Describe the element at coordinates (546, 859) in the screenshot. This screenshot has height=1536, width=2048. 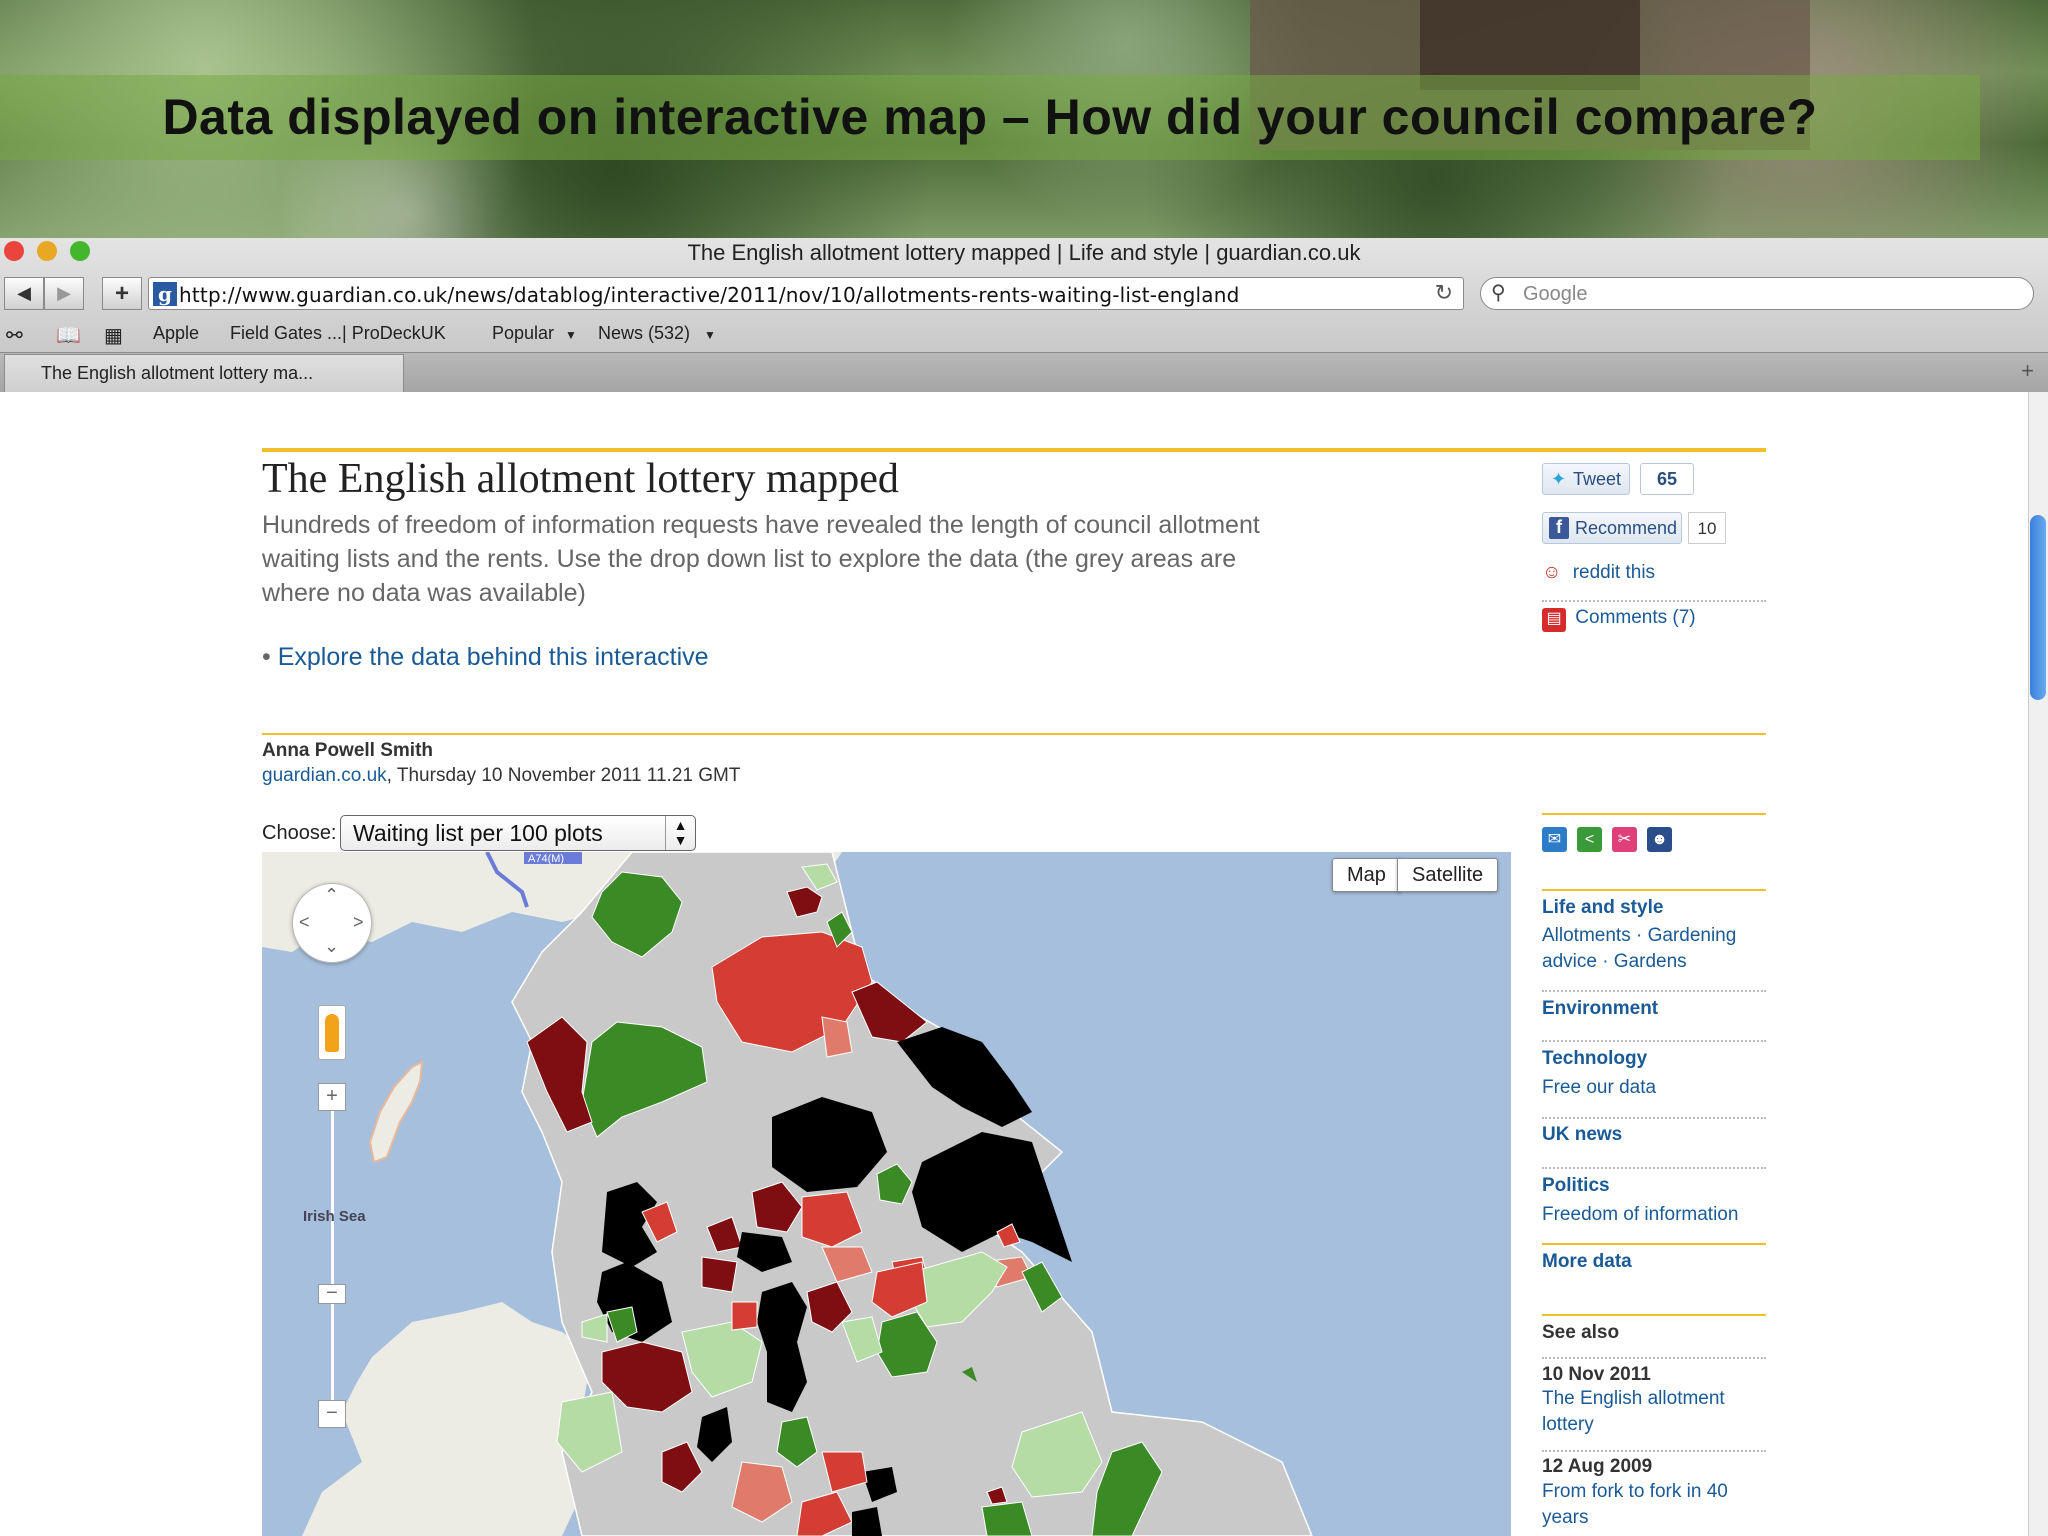
I see `road-label: A74(M)` at that location.